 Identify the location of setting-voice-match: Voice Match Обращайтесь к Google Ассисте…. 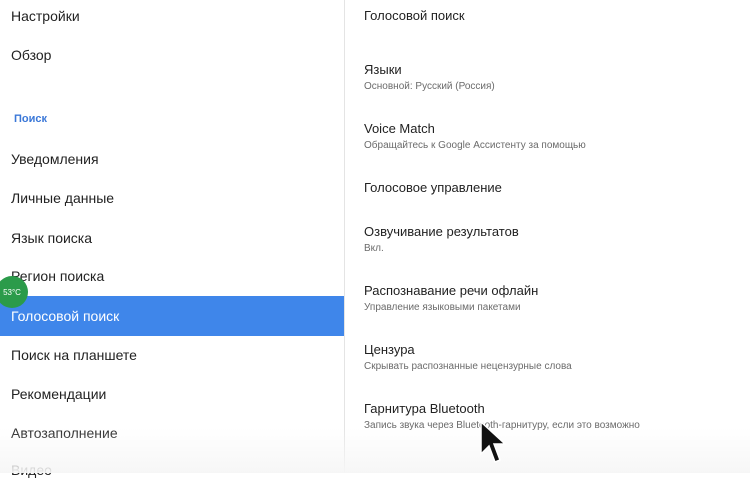
(547, 136).